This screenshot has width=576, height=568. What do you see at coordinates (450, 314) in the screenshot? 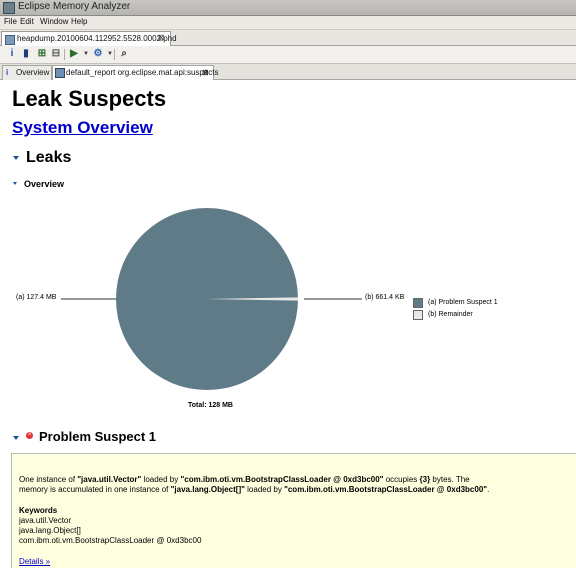
I see `legend-label-b: (b) Remainder` at bounding box center [450, 314].